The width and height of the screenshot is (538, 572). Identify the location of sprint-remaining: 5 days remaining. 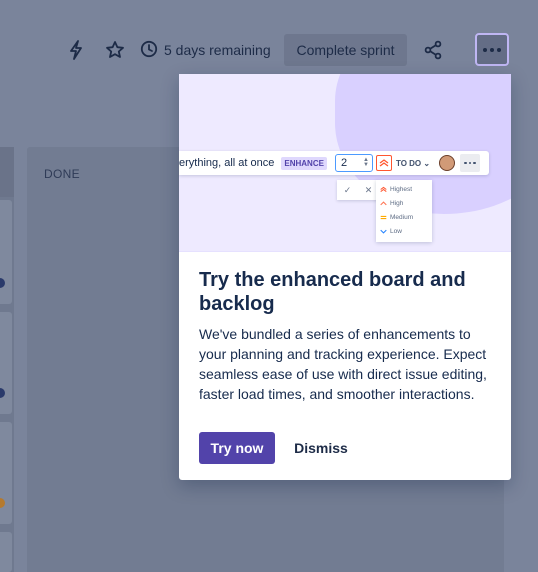
(205, 50).